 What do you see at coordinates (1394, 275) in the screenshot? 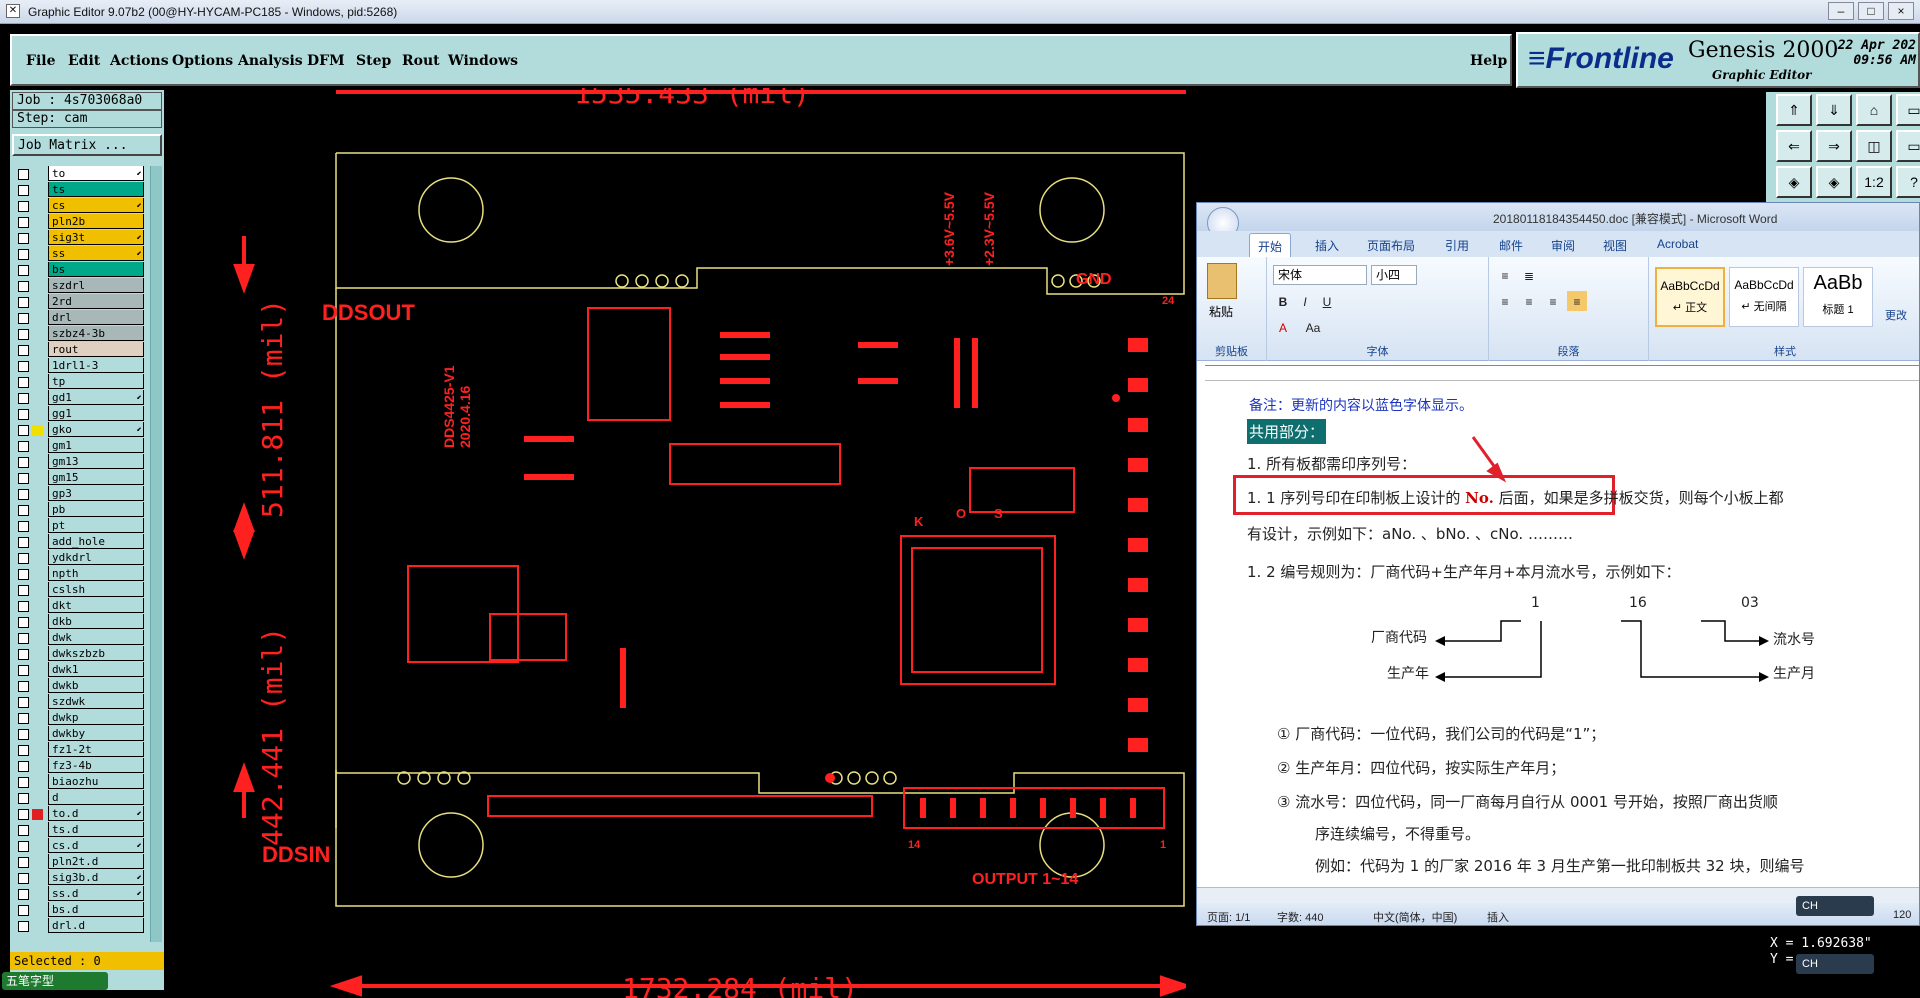
I see `font-size-select: 小四` at bounding box center [1394, 275].